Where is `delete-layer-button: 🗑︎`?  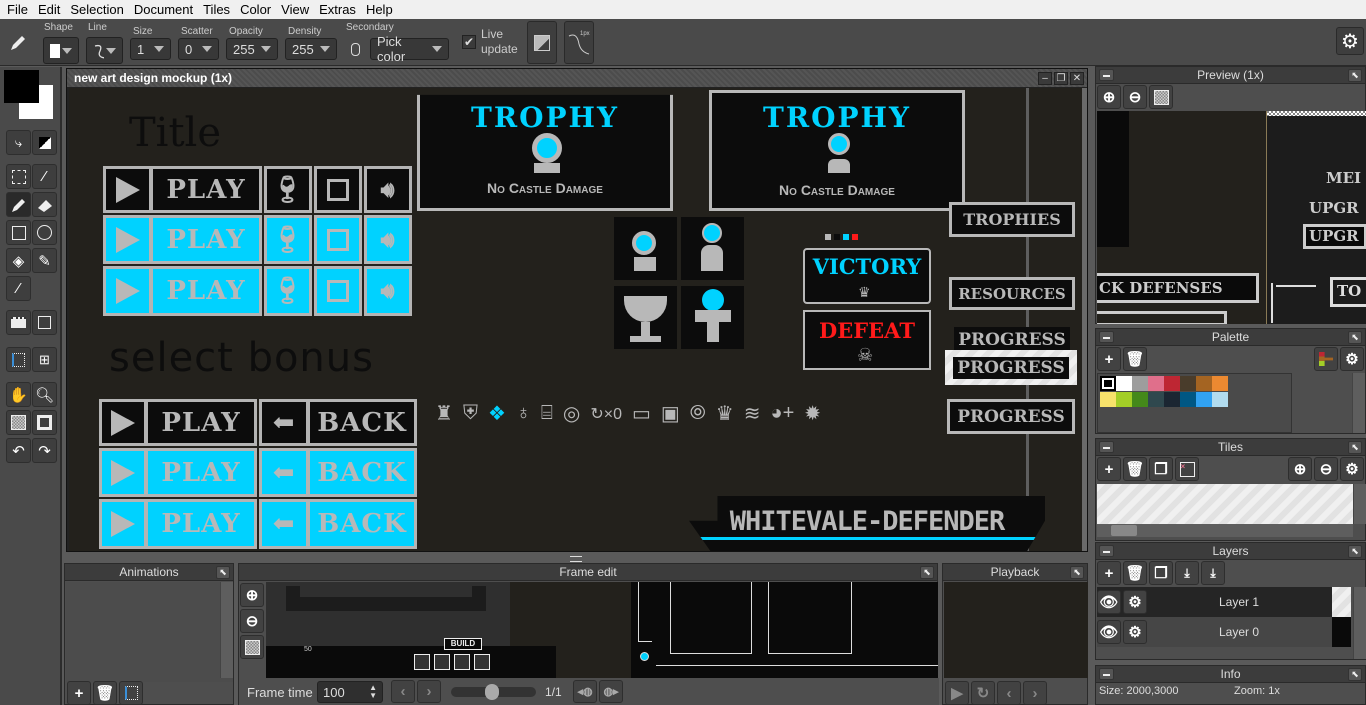 delete-layer-button: 🗑︎ is located at coordinates (1135, 573).